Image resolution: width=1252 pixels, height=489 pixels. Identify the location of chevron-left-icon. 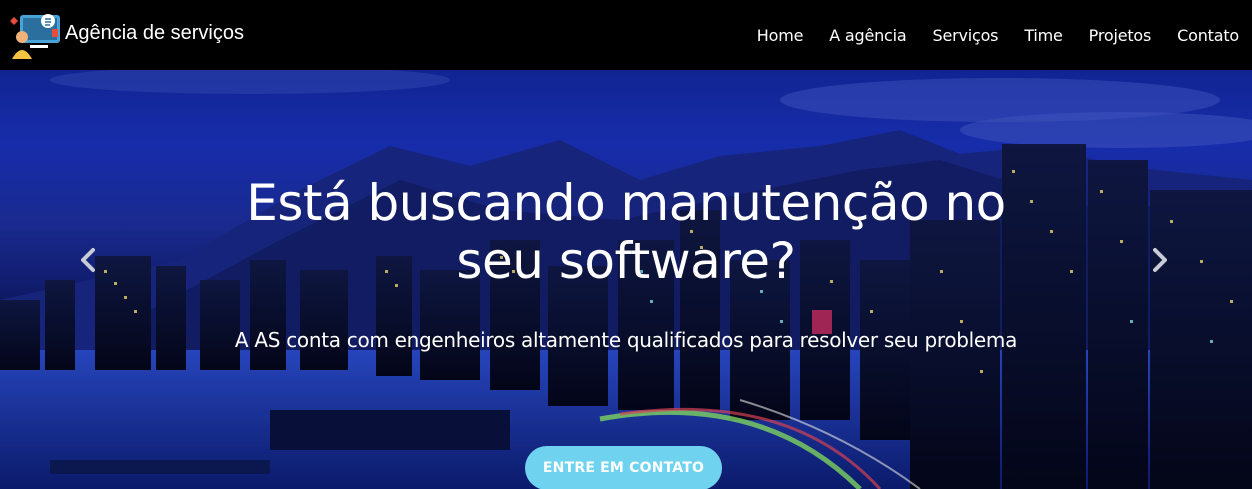
(88, 260).